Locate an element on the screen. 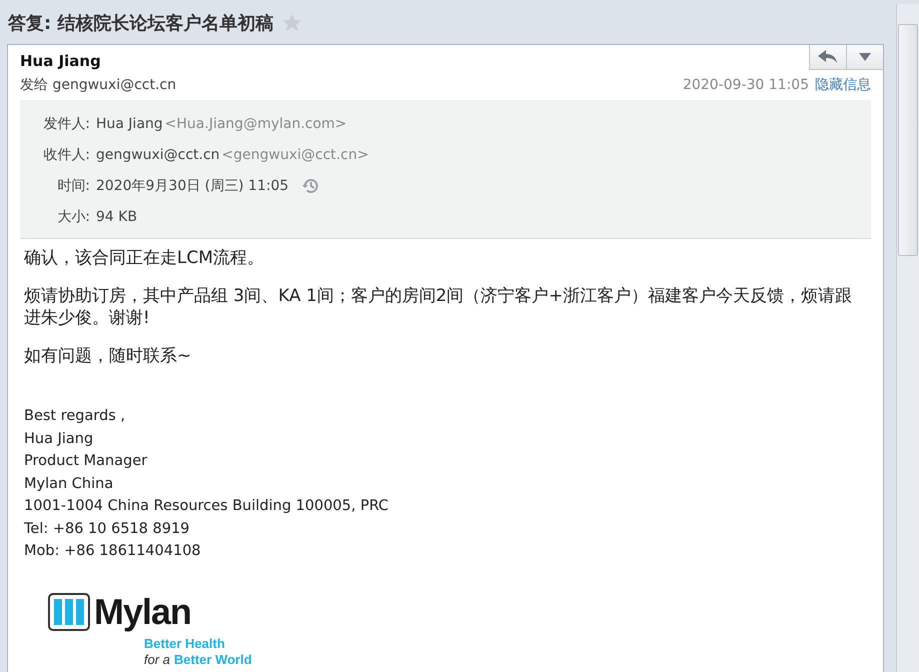 This screenshot has height=672, width=919. detail-value: 94 KB is located at coordinates (117, 216).